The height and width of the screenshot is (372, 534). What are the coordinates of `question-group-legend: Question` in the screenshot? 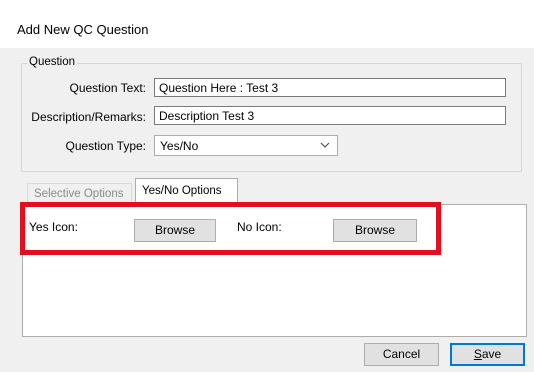 It's located at (52, 62).